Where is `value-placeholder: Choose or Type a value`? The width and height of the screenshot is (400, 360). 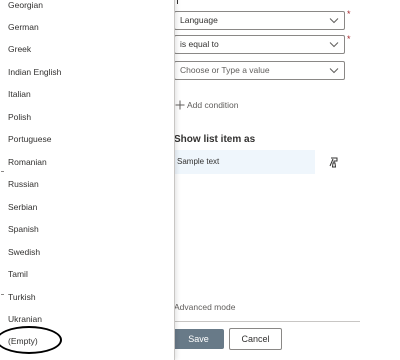 value-placeholder: Choose or Type a value is located at coordinates (225, 70).